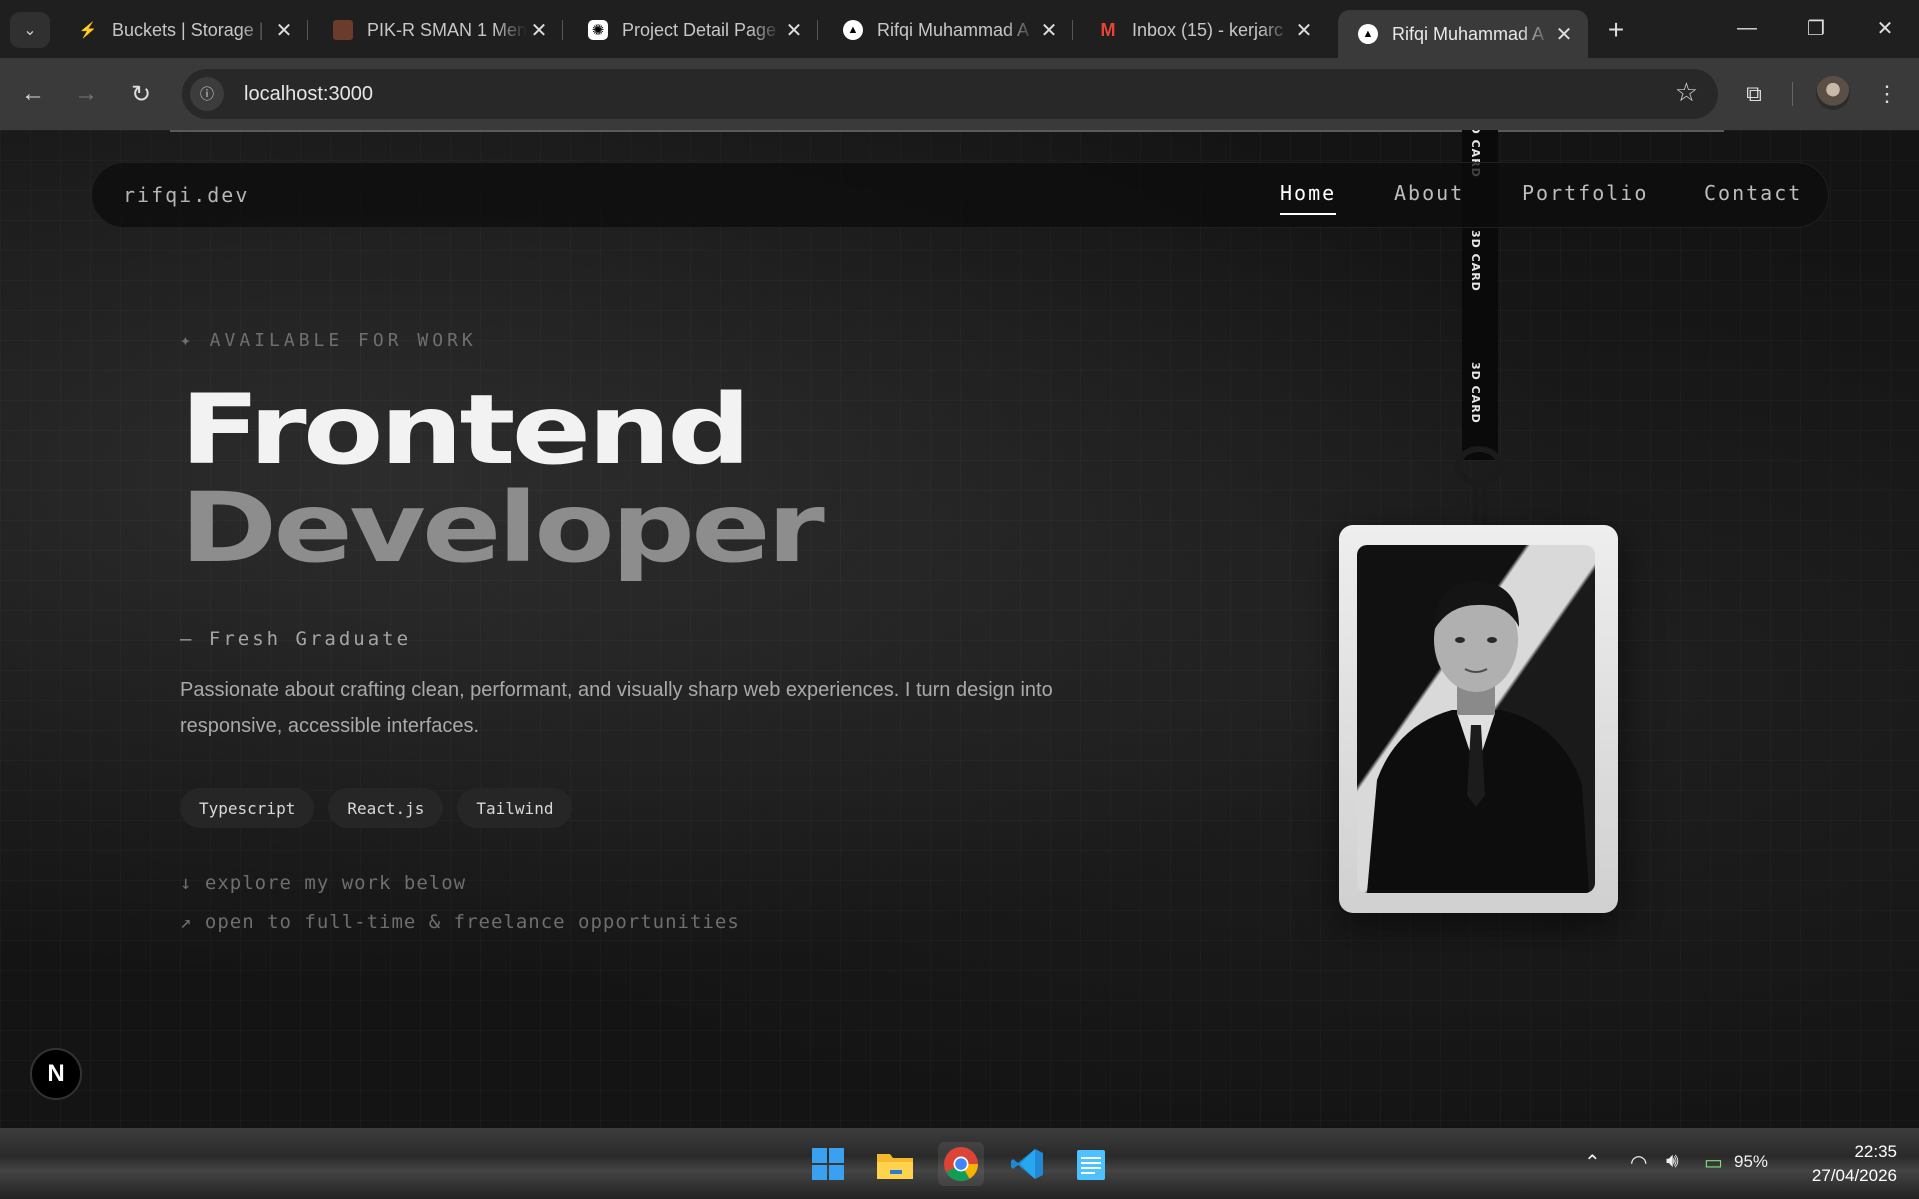  I want to click on role-subtitle: — Fresh Graduate, so click(296, 639).